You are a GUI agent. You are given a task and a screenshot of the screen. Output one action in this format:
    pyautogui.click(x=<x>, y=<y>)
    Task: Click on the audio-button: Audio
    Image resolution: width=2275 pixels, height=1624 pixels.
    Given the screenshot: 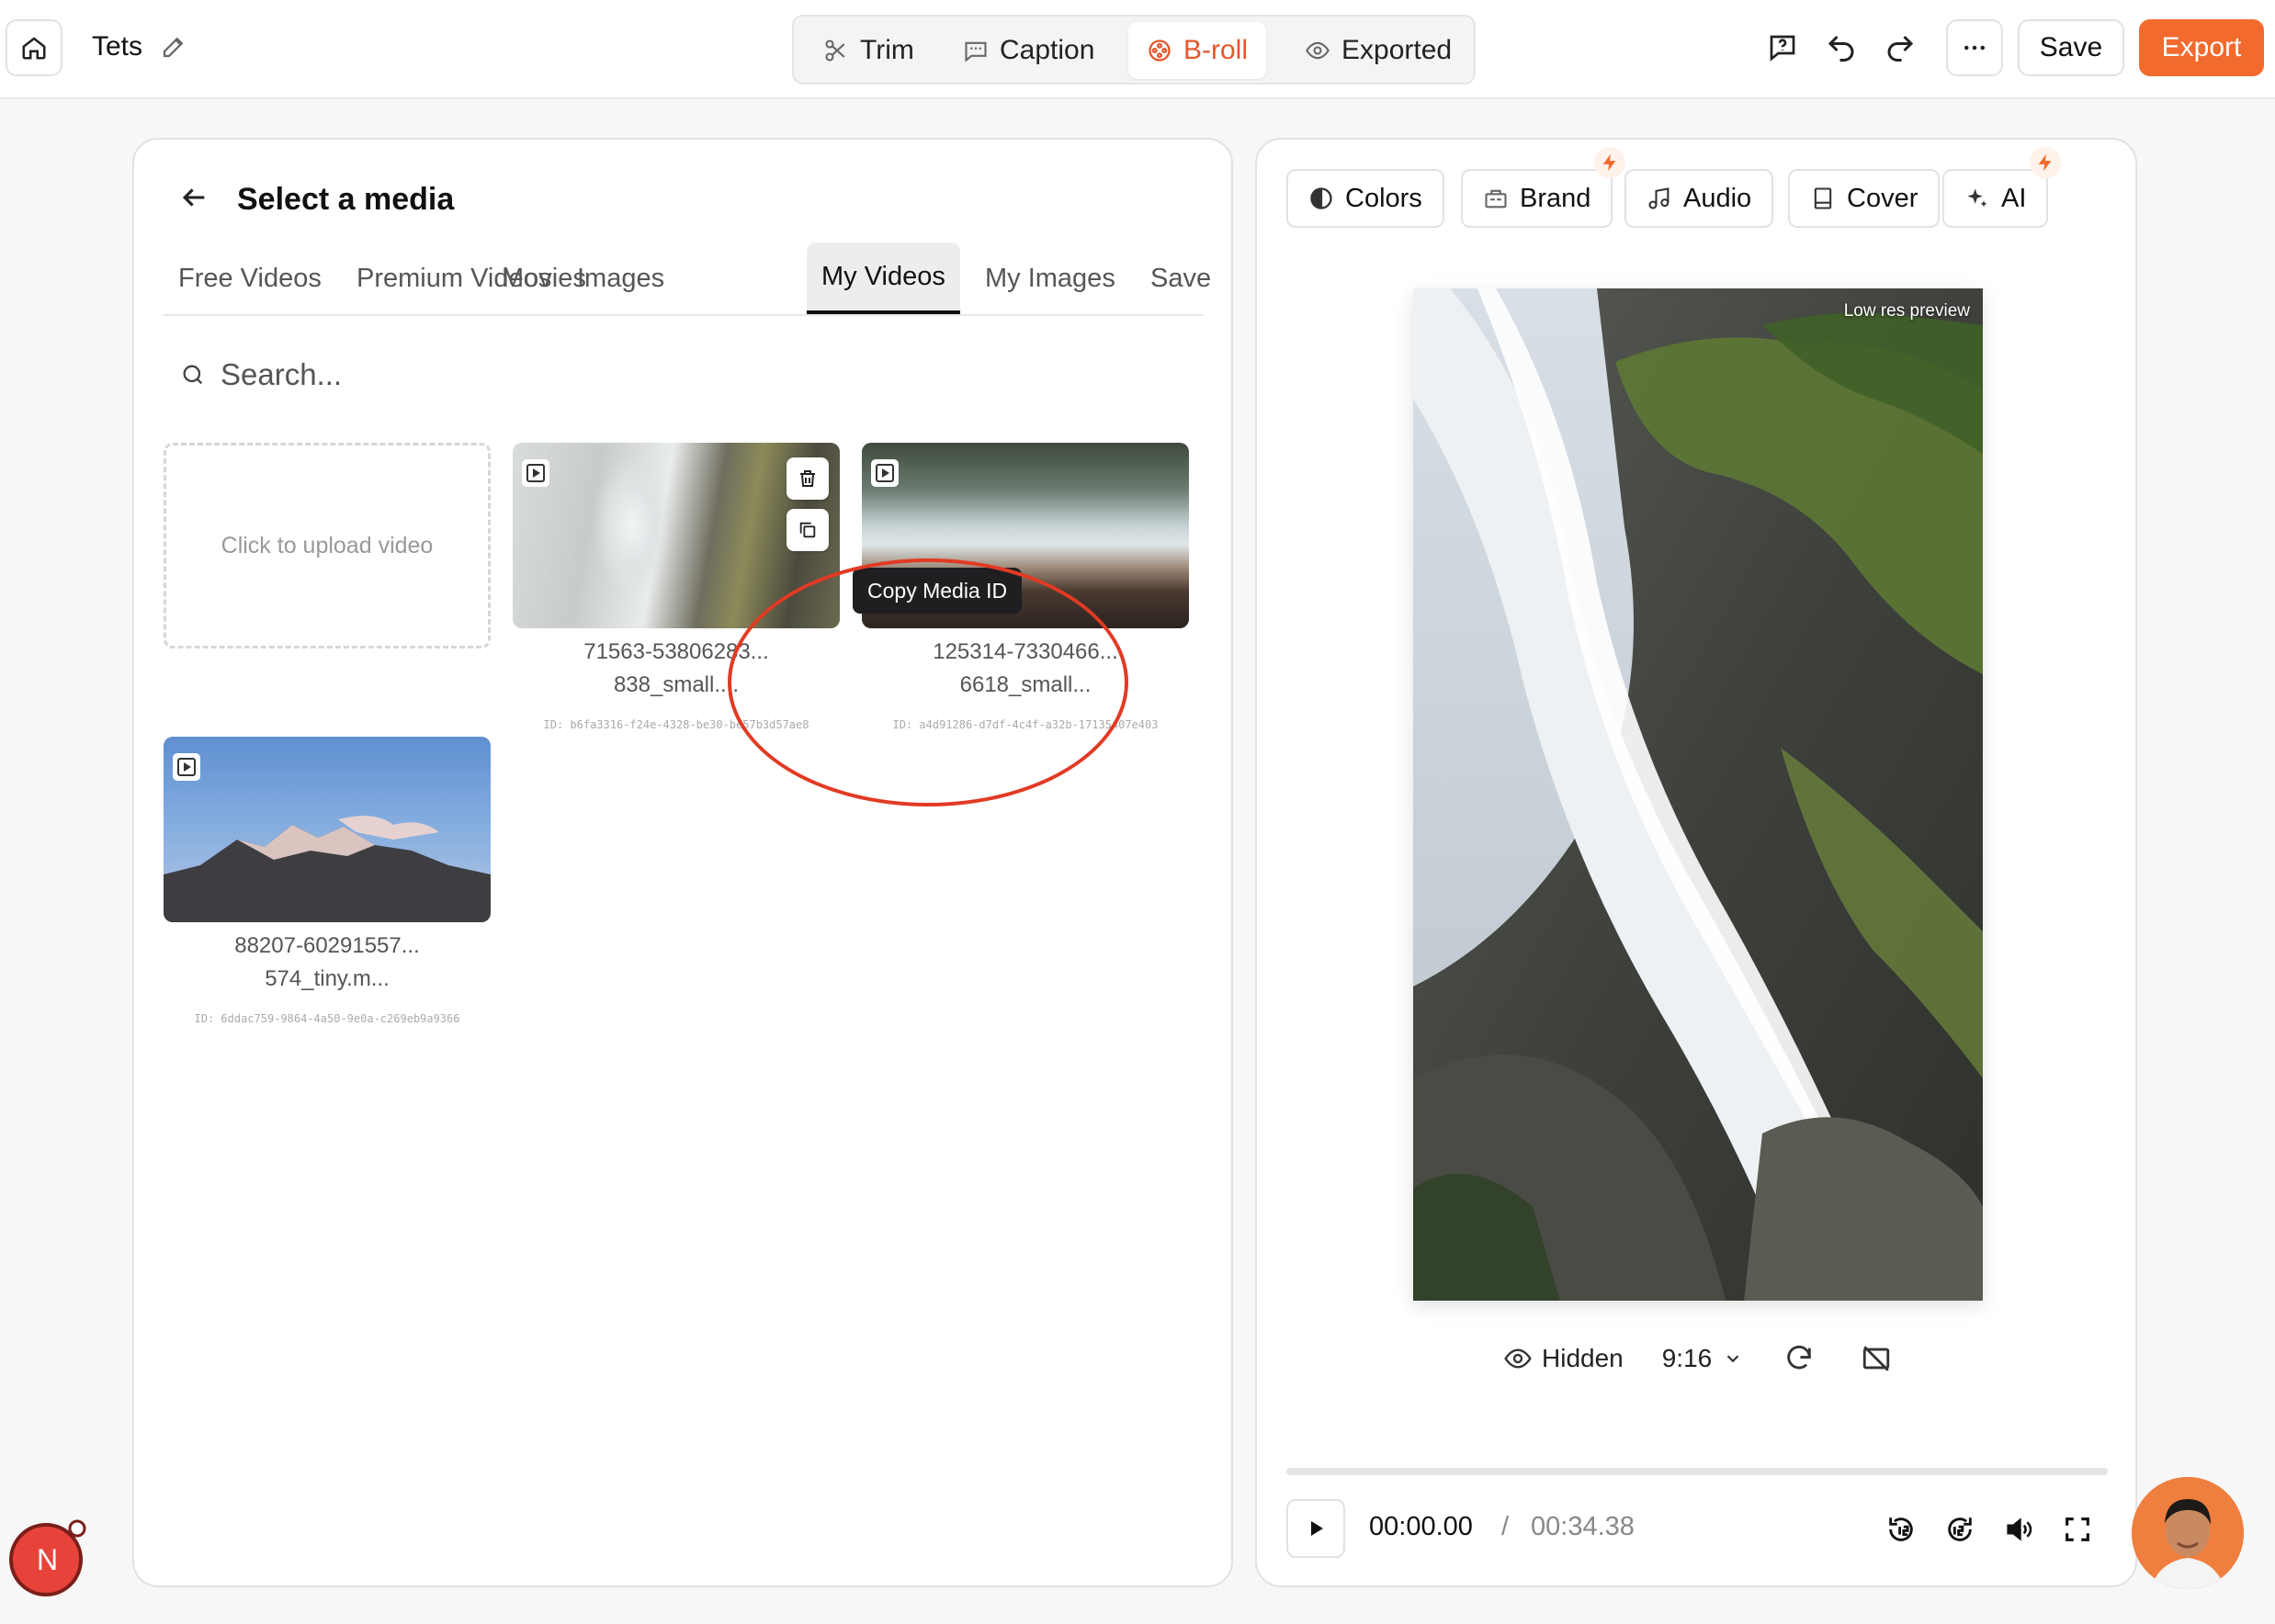 What is the action you would take?
    pyautogui.click(x=1699, y=198)
    